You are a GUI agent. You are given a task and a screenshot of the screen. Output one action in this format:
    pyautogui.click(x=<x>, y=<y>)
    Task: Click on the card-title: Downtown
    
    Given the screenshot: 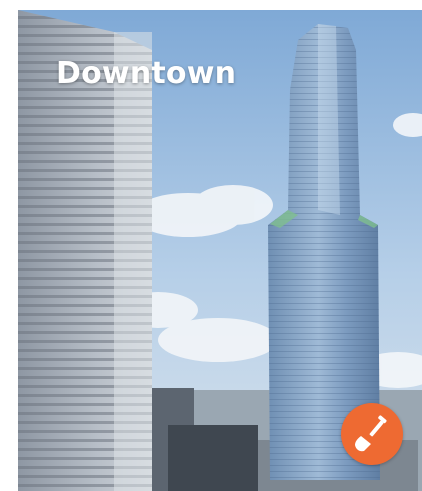 What is the action you would take?
    pyautogui.click(x=146, y=73)
    